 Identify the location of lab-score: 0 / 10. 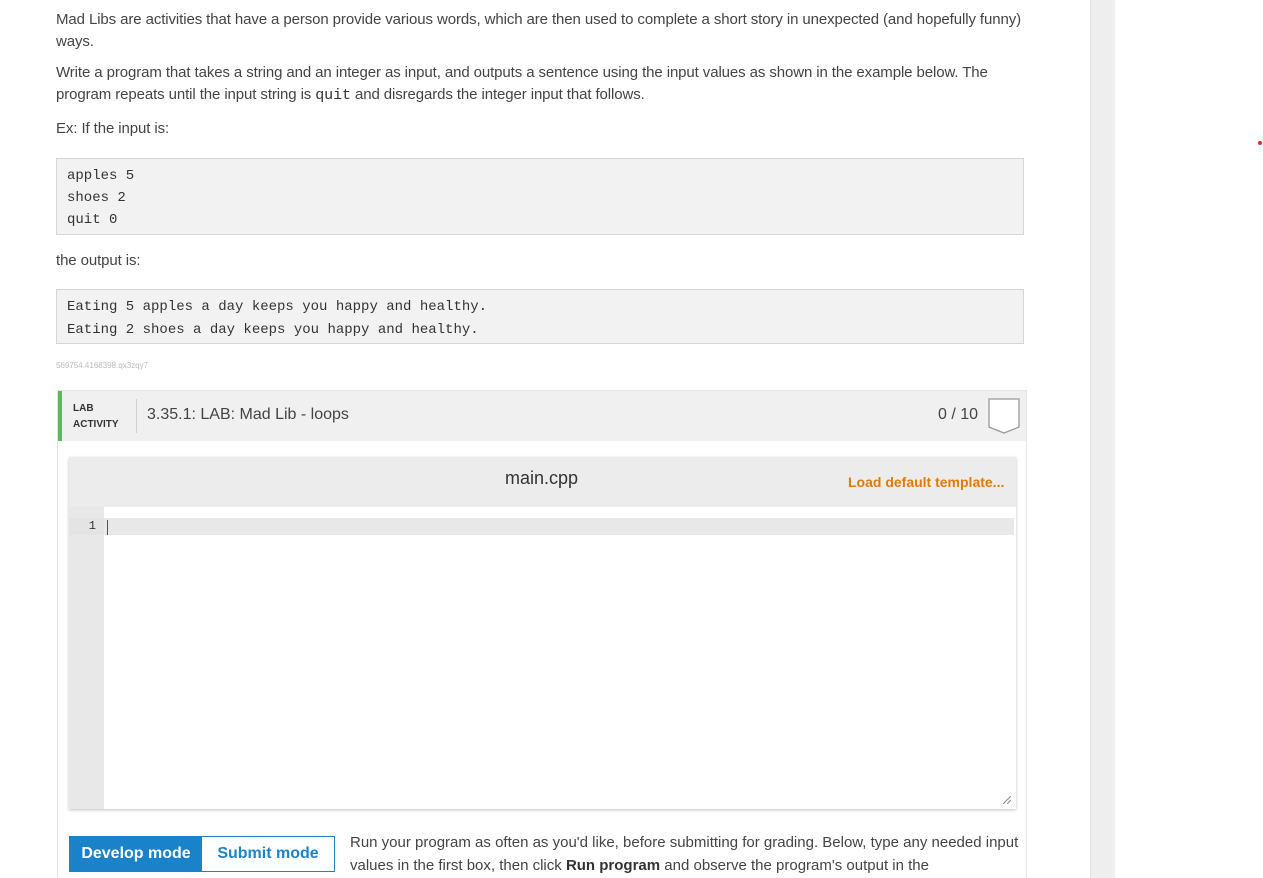
(958, 414).